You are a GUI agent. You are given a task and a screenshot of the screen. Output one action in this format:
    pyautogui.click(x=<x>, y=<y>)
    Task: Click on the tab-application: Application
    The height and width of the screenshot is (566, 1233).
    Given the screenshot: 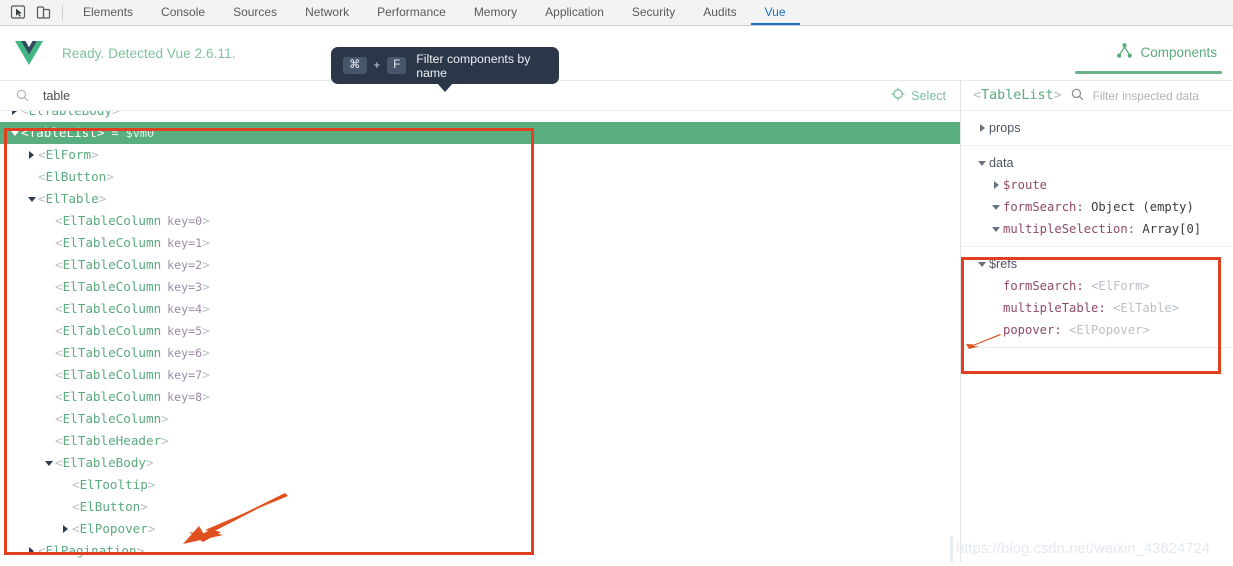 What is the action you would take?
    pyautogui.click(x=574, y=12)
    